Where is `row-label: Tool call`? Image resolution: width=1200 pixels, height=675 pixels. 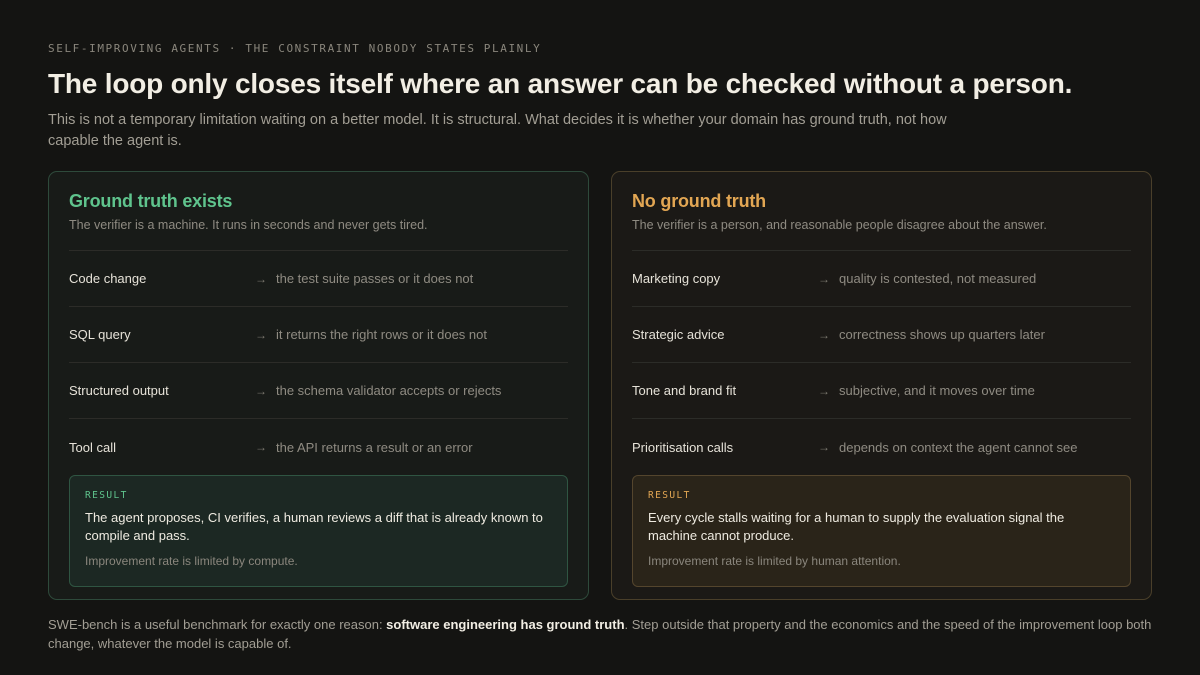 row-label: Tool call is located at coordinates (92, 447).